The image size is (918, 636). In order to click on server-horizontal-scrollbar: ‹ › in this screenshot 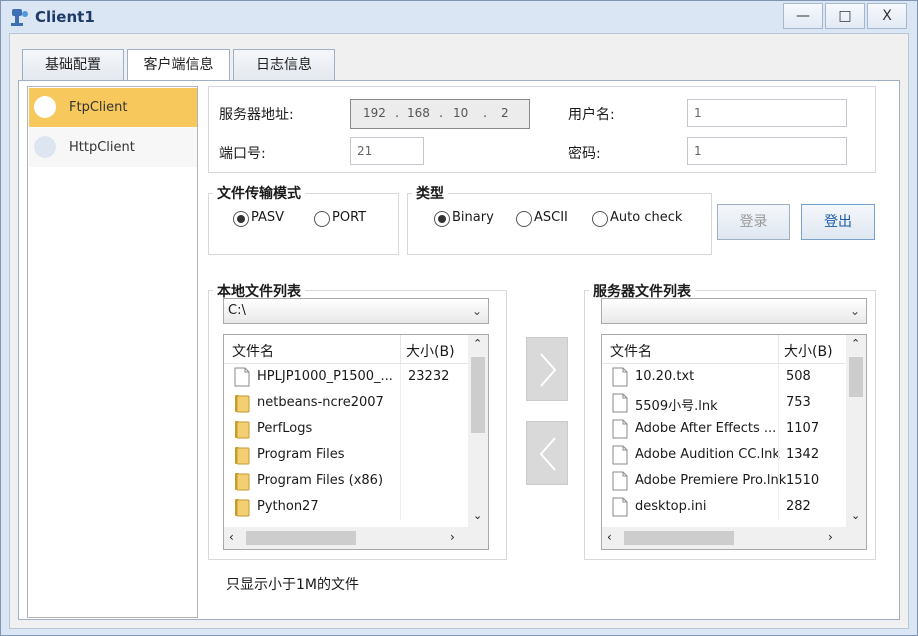, I will do `click(734, 538)`.